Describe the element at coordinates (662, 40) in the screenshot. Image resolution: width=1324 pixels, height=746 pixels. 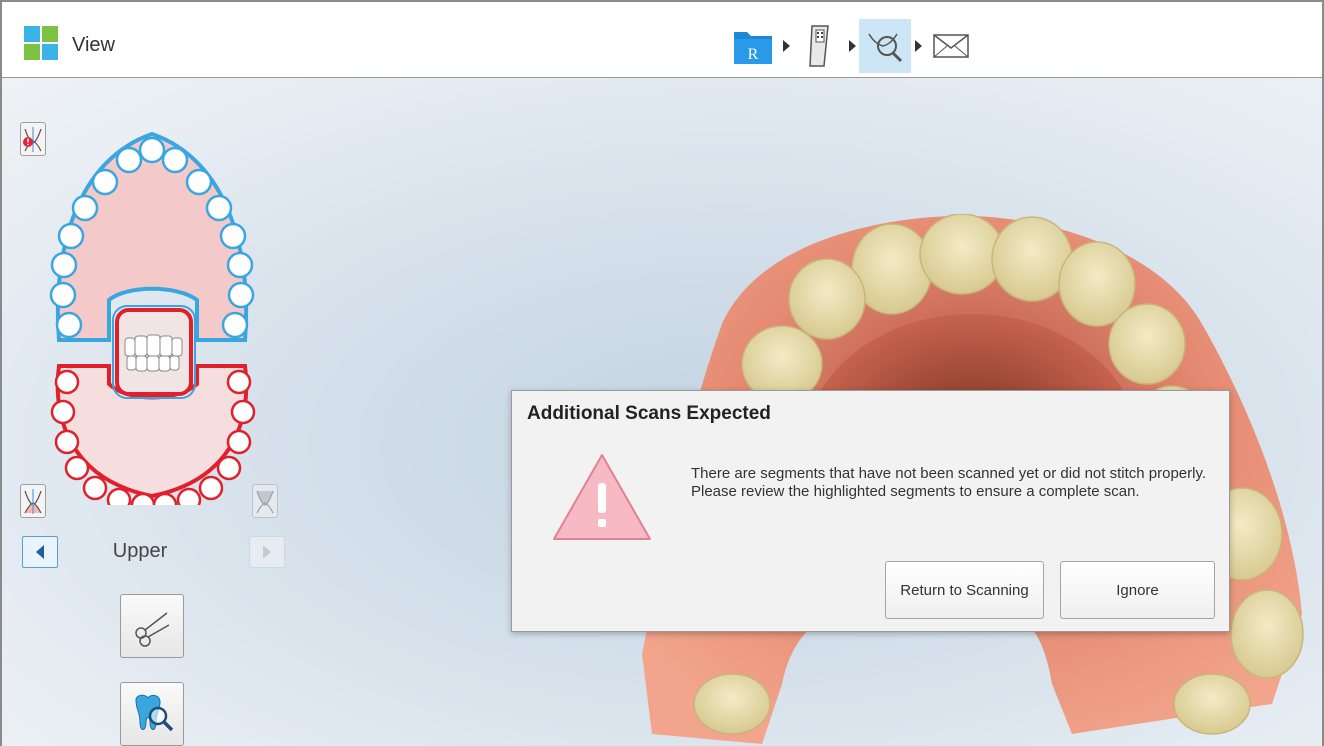
I see `top-bar: View R` at that location.